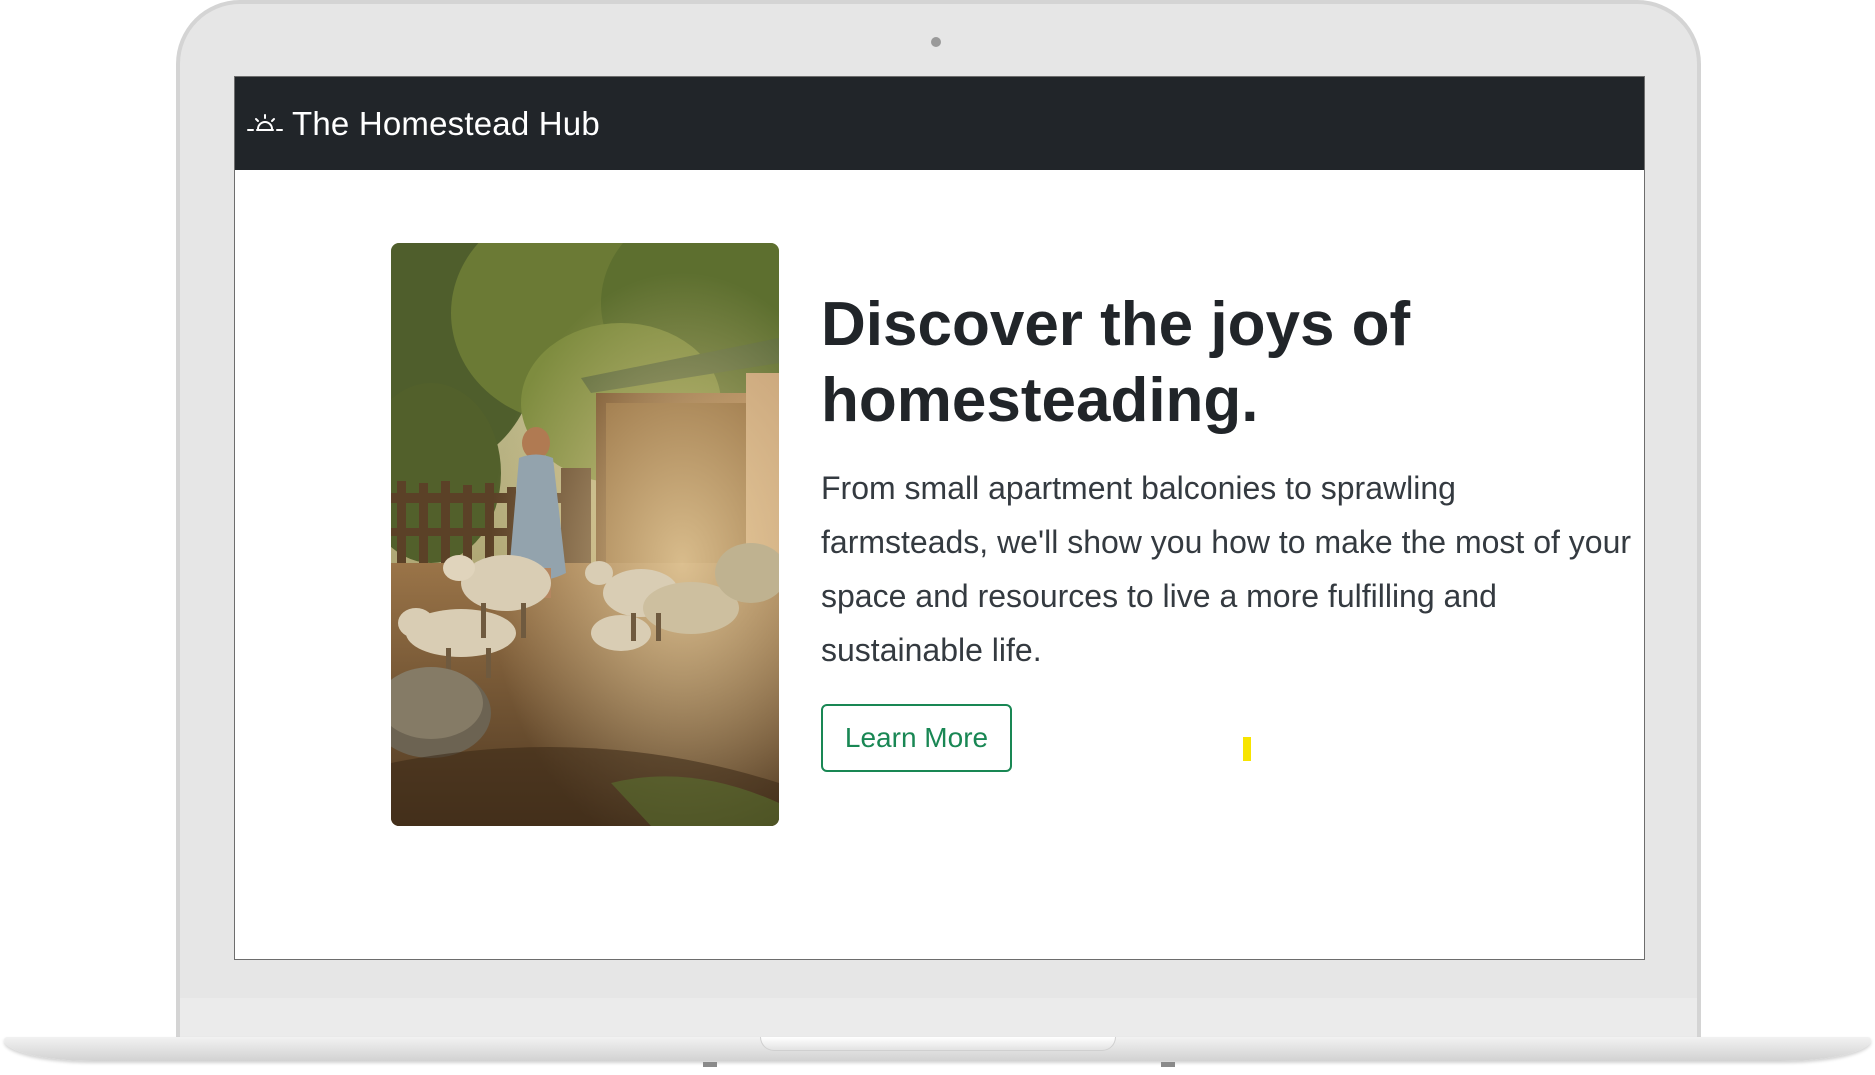 The width and height of the screenshot is (1875, 1075). Describe the element at coordinates (938, 1044) in the screenshot. I see `laptop-hinge-notch` at that location.